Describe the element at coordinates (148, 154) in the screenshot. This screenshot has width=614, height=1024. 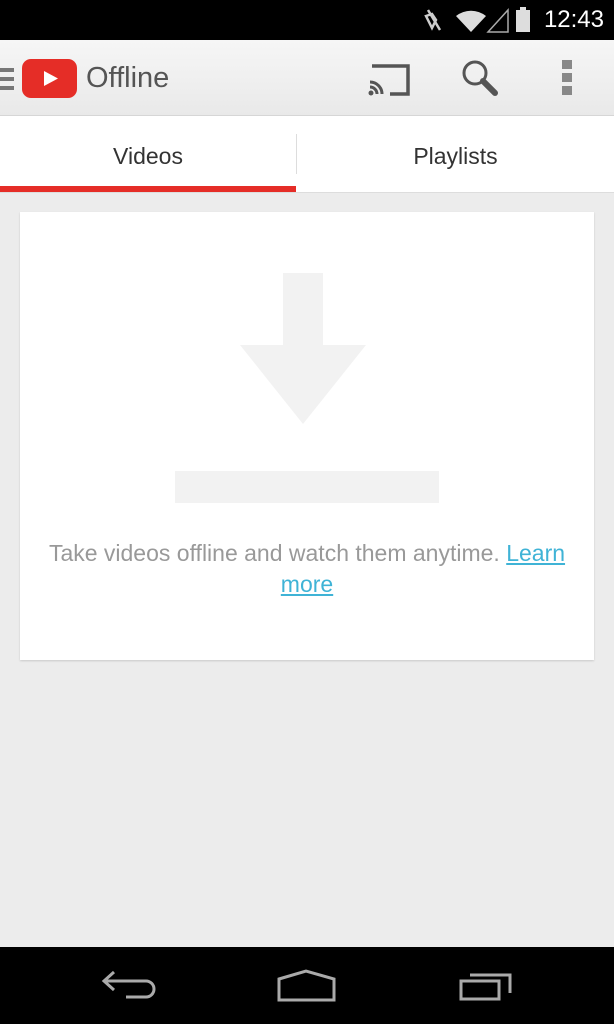
I see `tab-videos: Videos` at that location.